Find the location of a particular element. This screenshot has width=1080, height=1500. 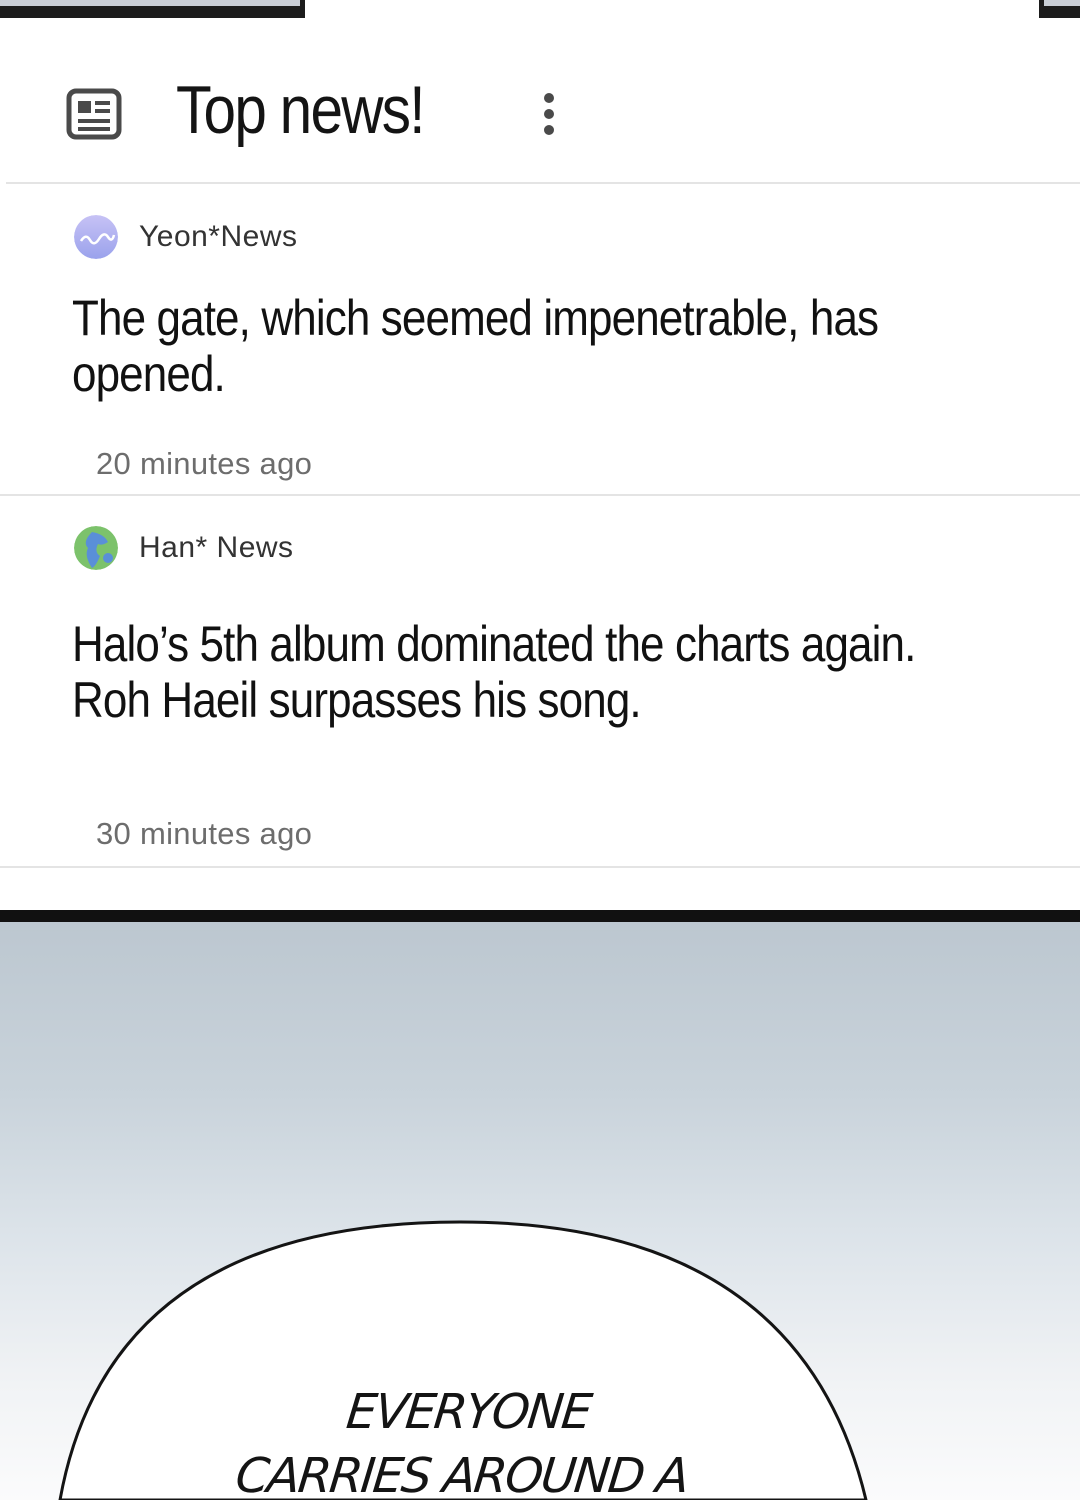

article-timestamp: 20 minutes ago is located at coordinates (204, 463).